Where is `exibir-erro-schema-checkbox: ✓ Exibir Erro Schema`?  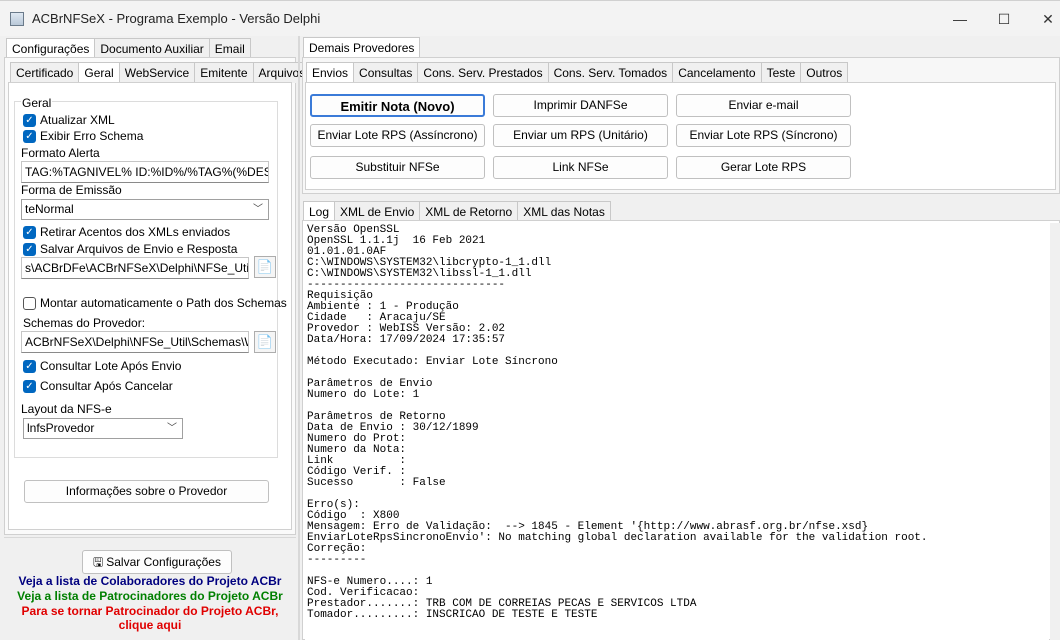 exibir-erro-schema-checkbox: ✓ Exibir Erro Schema is located at coordinates (83, 136).